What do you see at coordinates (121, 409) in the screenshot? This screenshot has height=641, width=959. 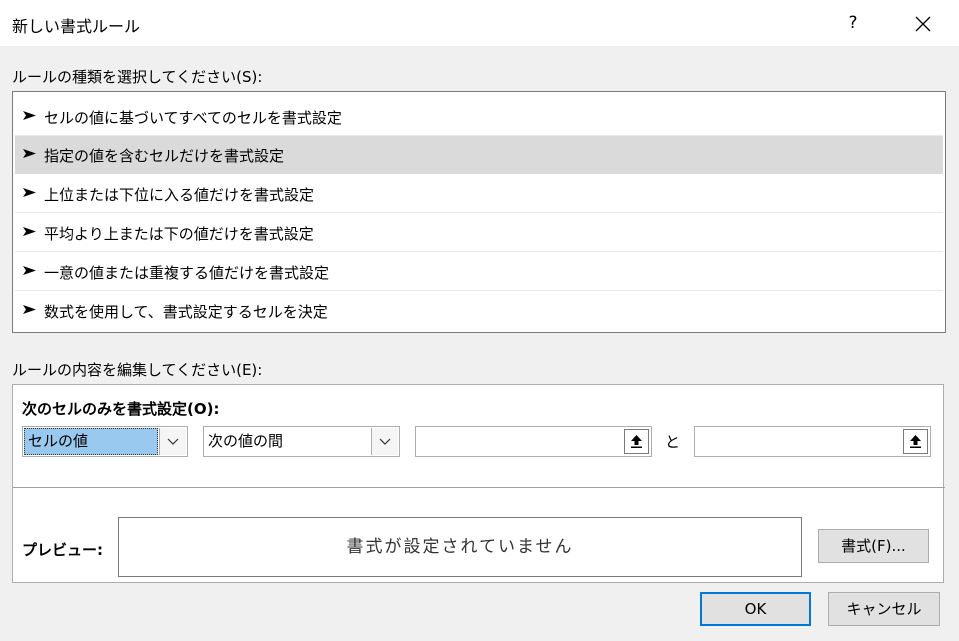 I see `format-only-label: 次のセルのみを書式設定(O):` at bounding box center [121, 409].